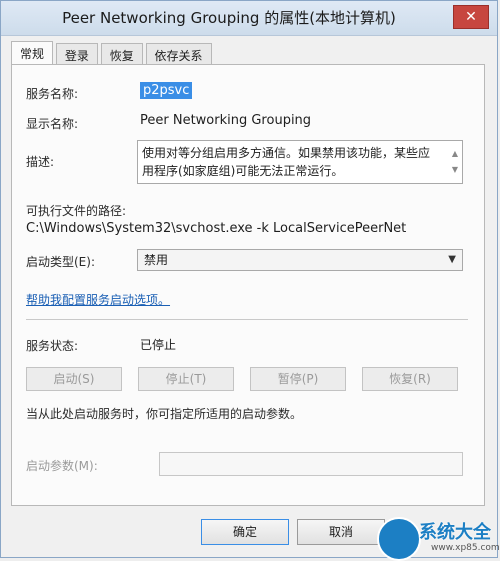 This screenshot has height=561, width=500. Describe the element at coordinates (40, 162) in the screenshot. I see `description-label: 描述:` at that location.